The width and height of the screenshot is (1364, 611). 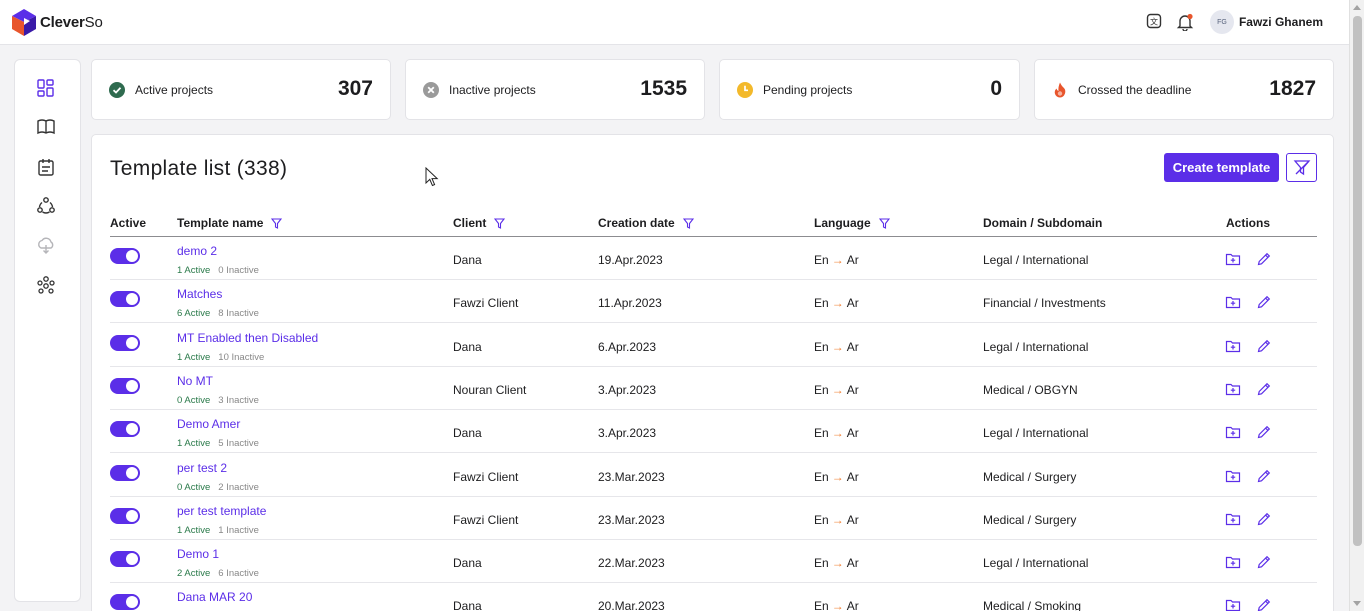 I want to click on user-avatar: FG, so click(x=1221, y=22).